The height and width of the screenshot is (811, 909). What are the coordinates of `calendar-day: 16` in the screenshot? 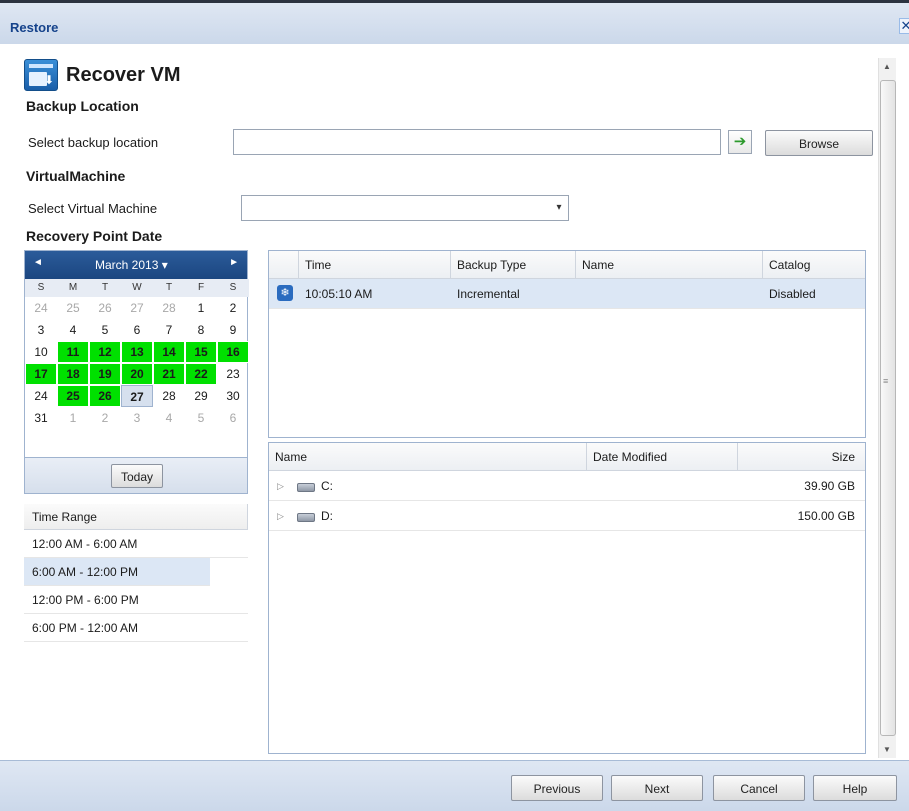 It's located at (233, 352).